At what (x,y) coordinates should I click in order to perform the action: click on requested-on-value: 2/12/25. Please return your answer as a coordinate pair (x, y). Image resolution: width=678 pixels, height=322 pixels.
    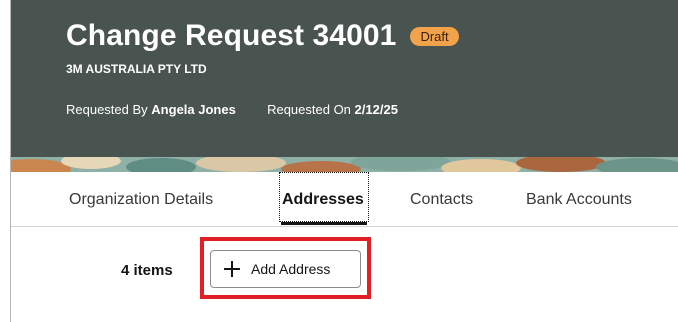
    Looking at the image, I should click on (376, 109).